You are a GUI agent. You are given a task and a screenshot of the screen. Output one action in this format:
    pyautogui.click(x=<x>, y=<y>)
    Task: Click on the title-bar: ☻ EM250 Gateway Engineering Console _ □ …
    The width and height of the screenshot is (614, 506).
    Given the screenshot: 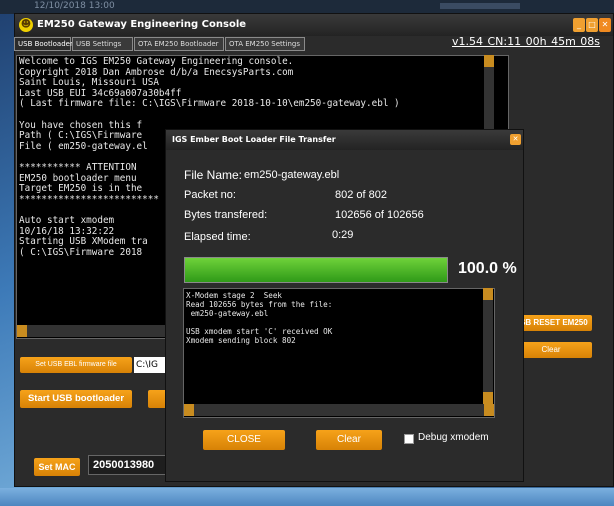 What is the action you would take?
    pyautogui.click(x=314, y=25)
    